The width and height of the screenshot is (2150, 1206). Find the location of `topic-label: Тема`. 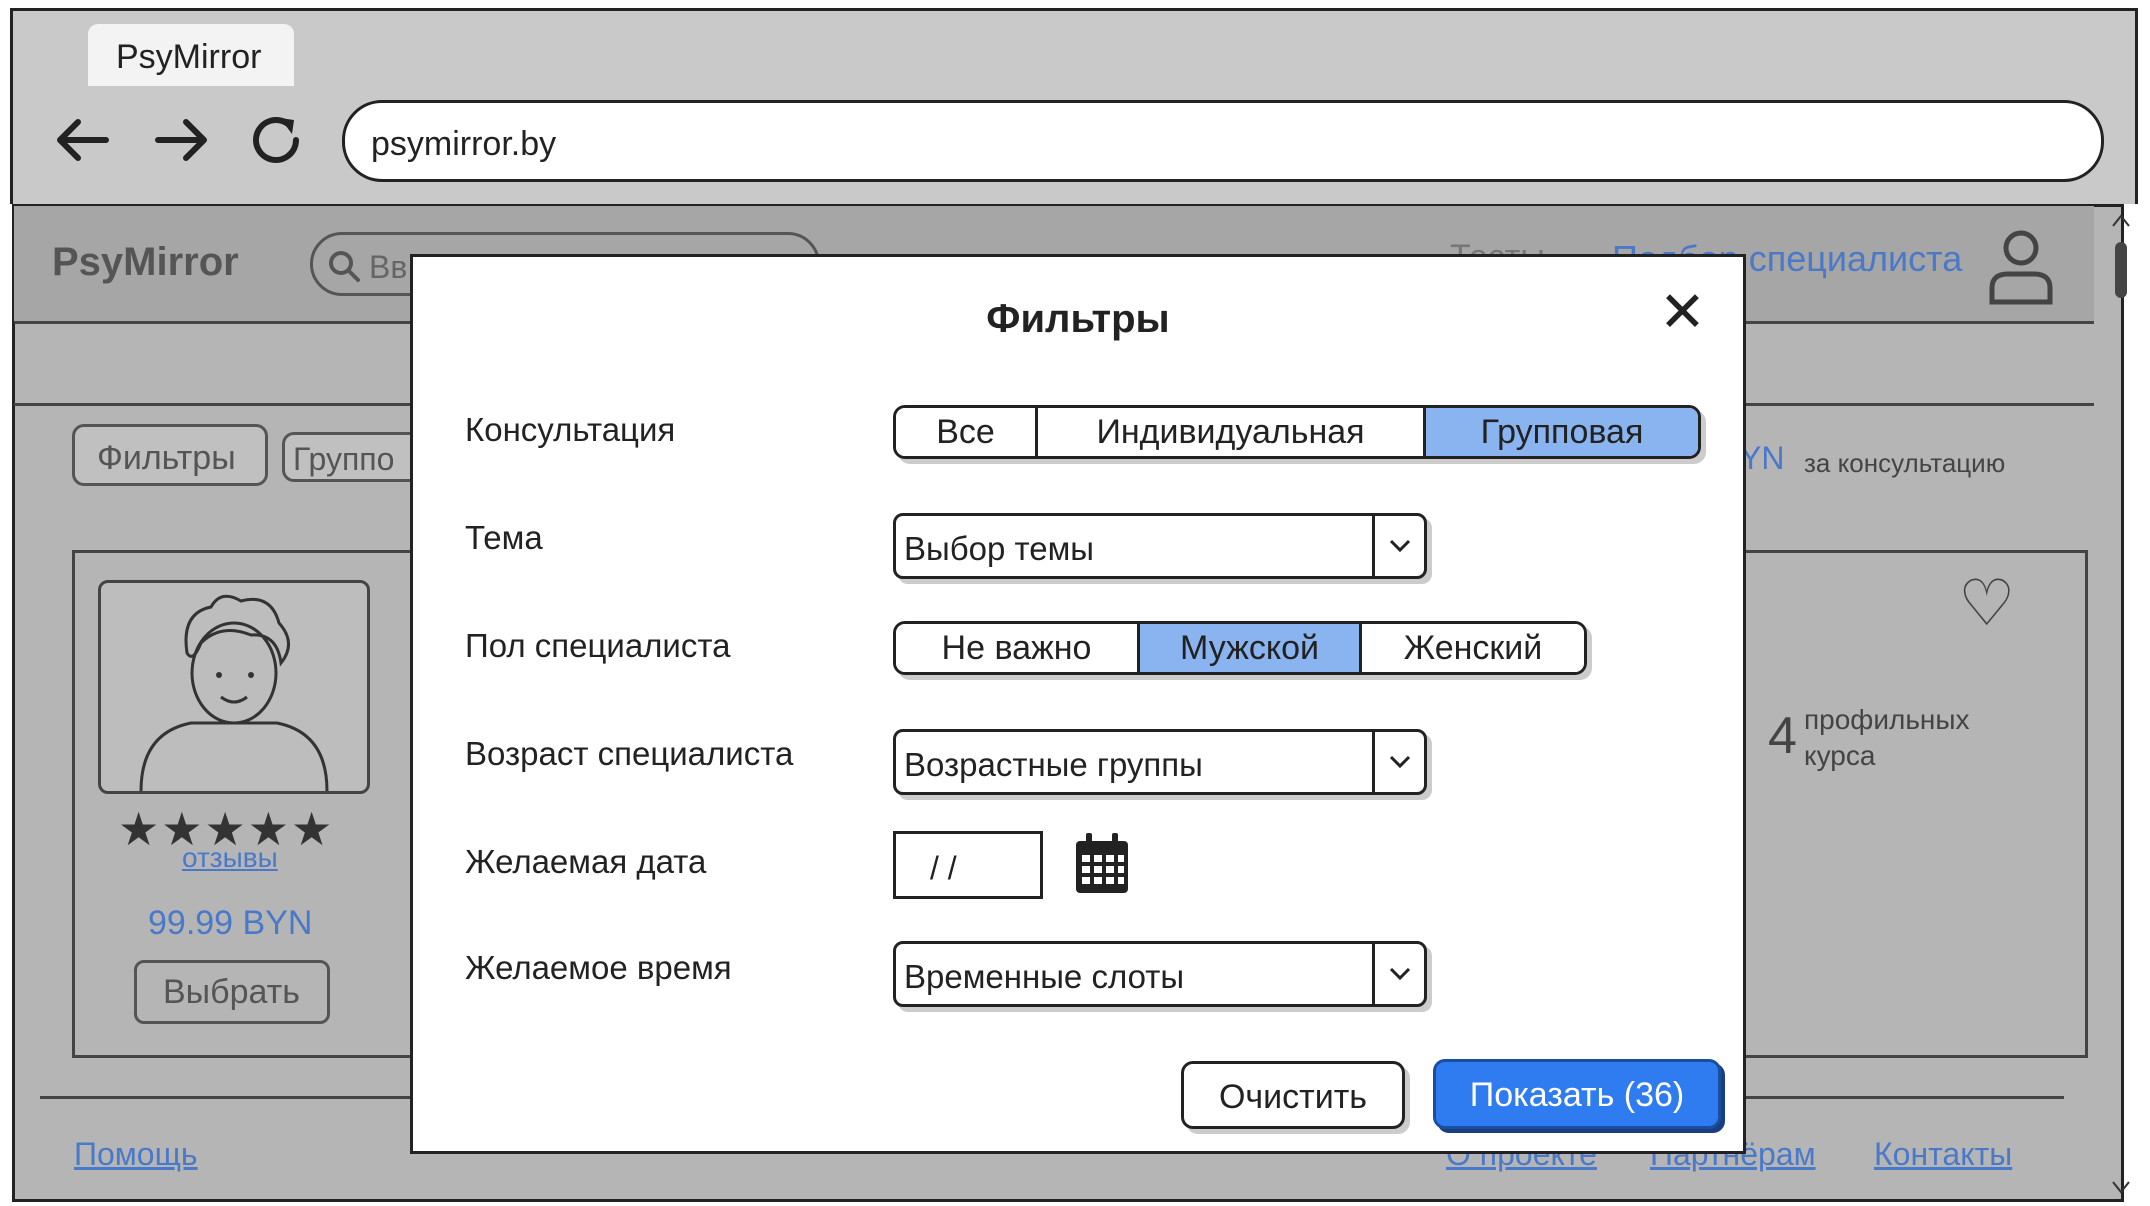

topic-label: Тема is located at coordinates (504, 537).